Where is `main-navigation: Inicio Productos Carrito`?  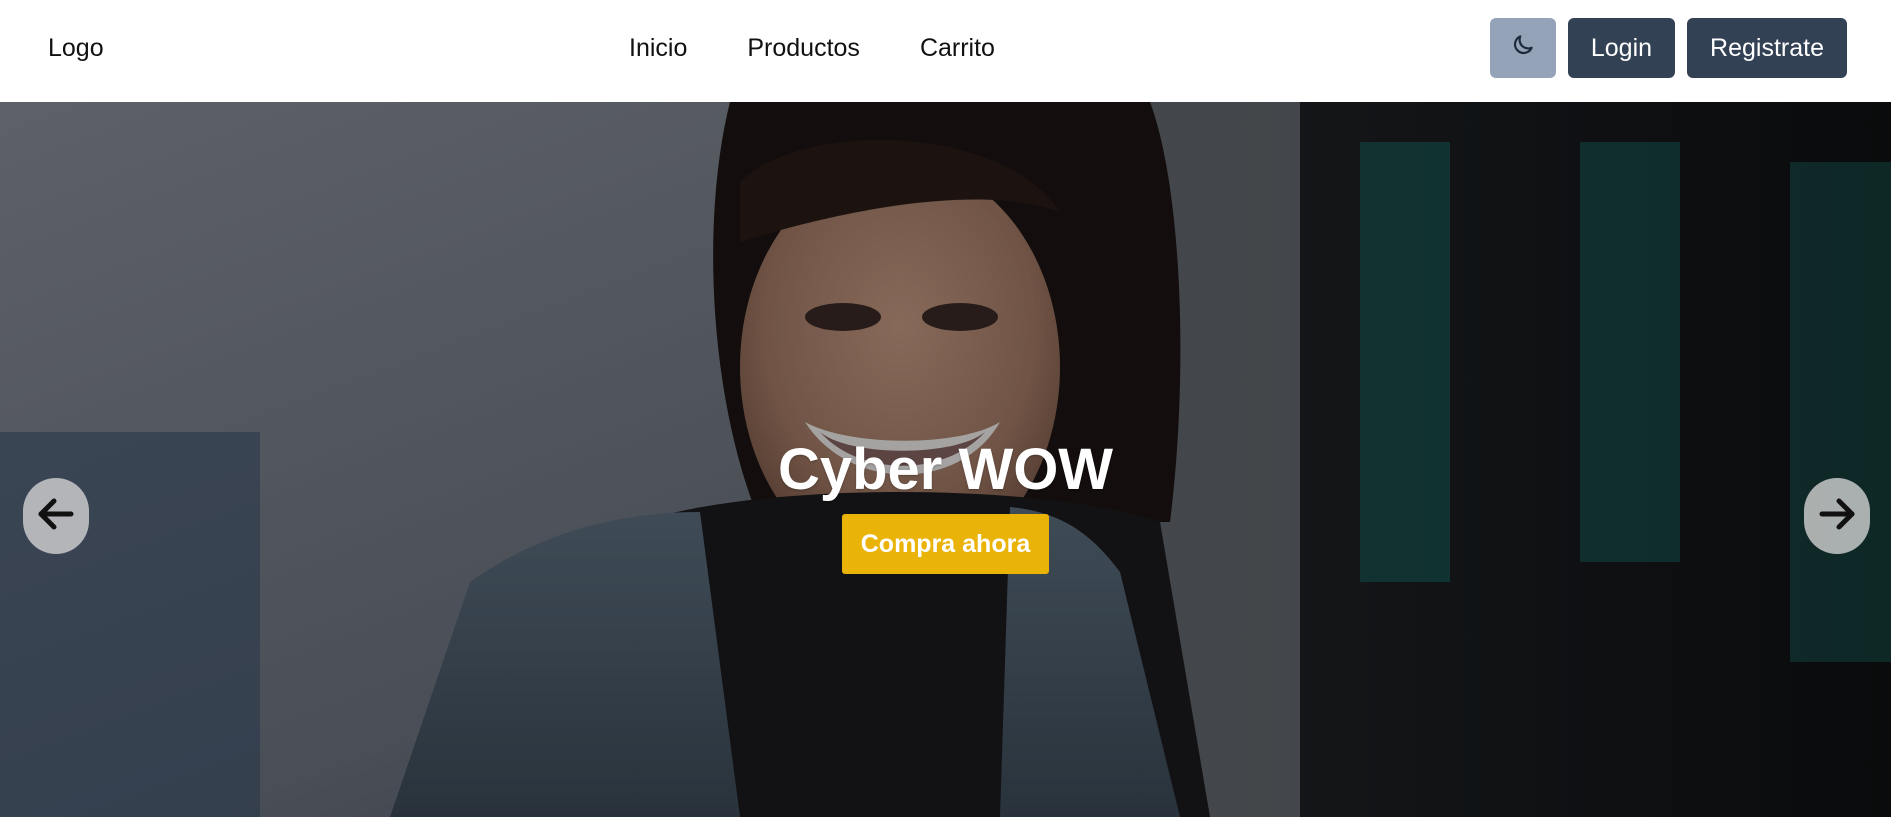 main-navigation: Inicio Productos Carrito is located at coordinates (812, 48).